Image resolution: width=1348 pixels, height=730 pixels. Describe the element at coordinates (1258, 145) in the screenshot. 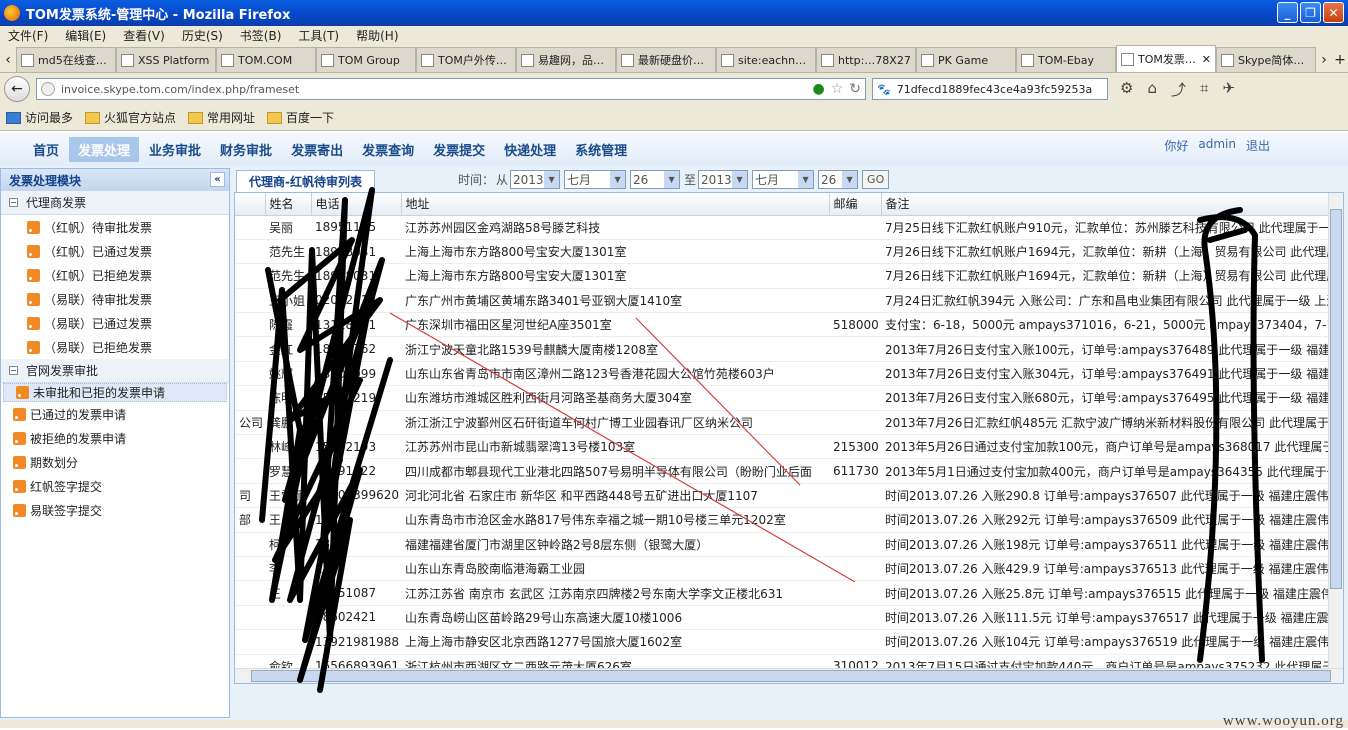

I see `logout-link: 退出` at that location.